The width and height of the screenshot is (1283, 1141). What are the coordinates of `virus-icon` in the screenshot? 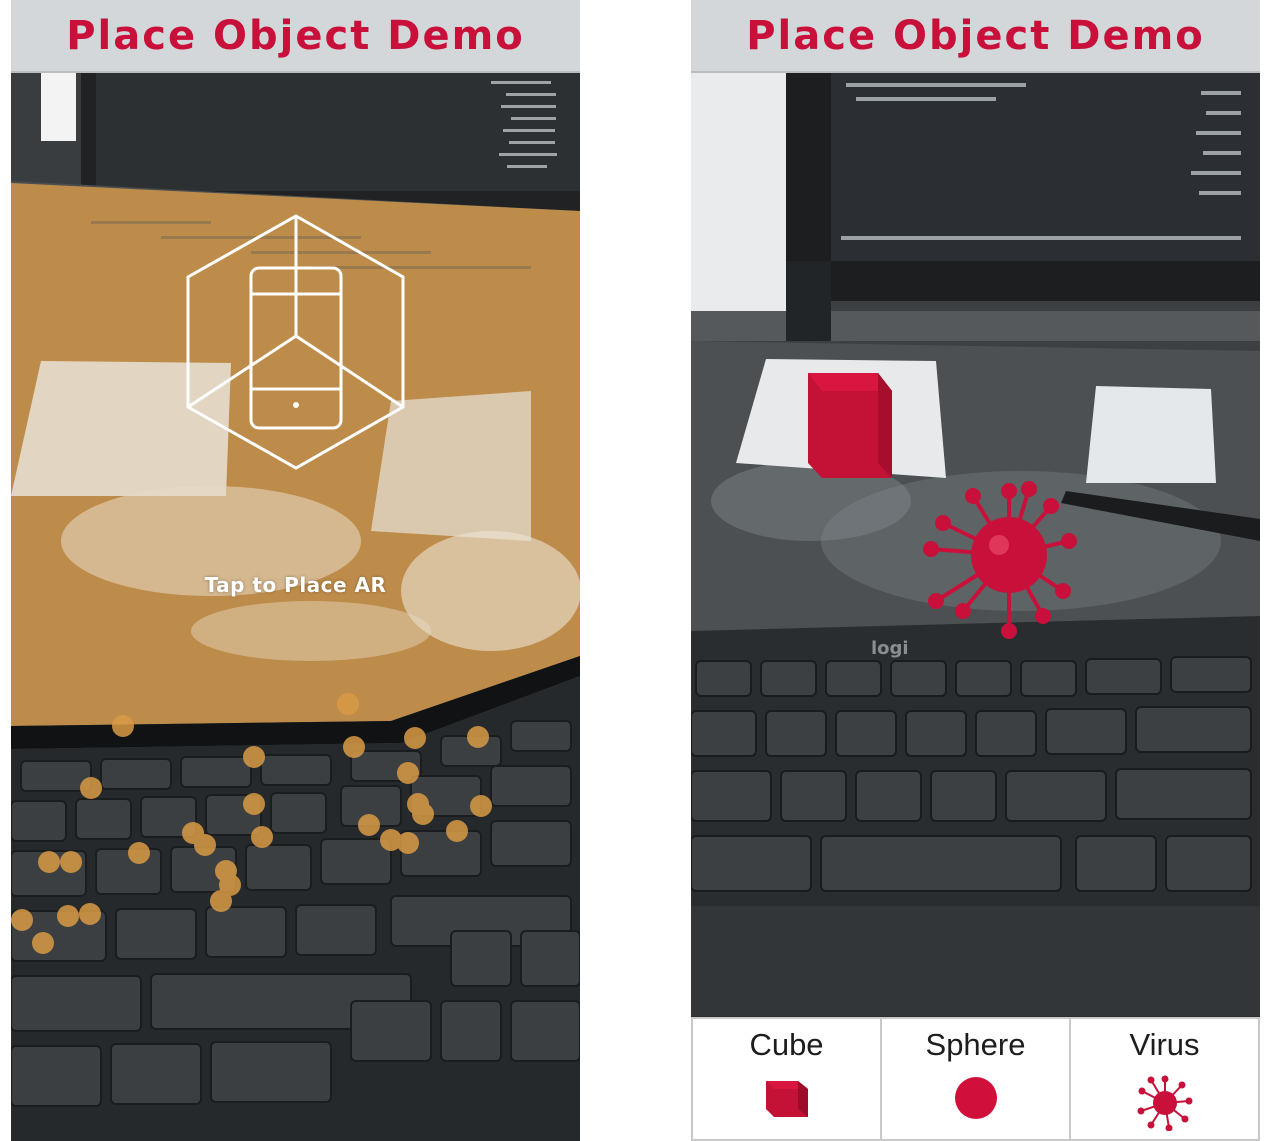 It's located at (1164, 1103).